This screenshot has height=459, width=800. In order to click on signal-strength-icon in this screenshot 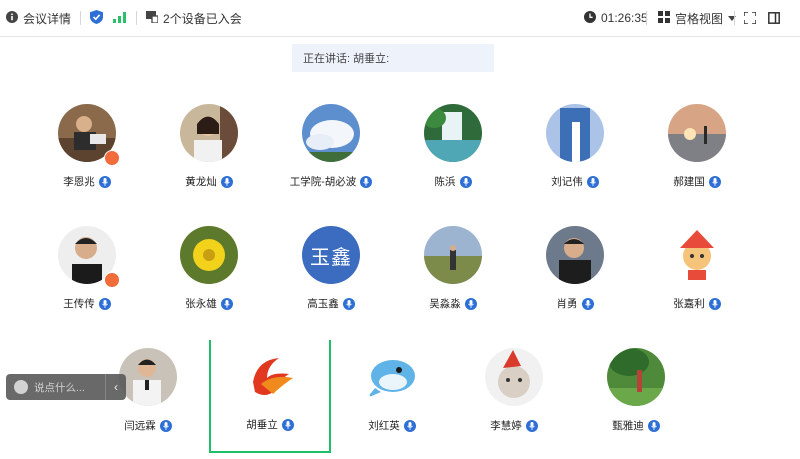, I will do `click(120, 18)`.